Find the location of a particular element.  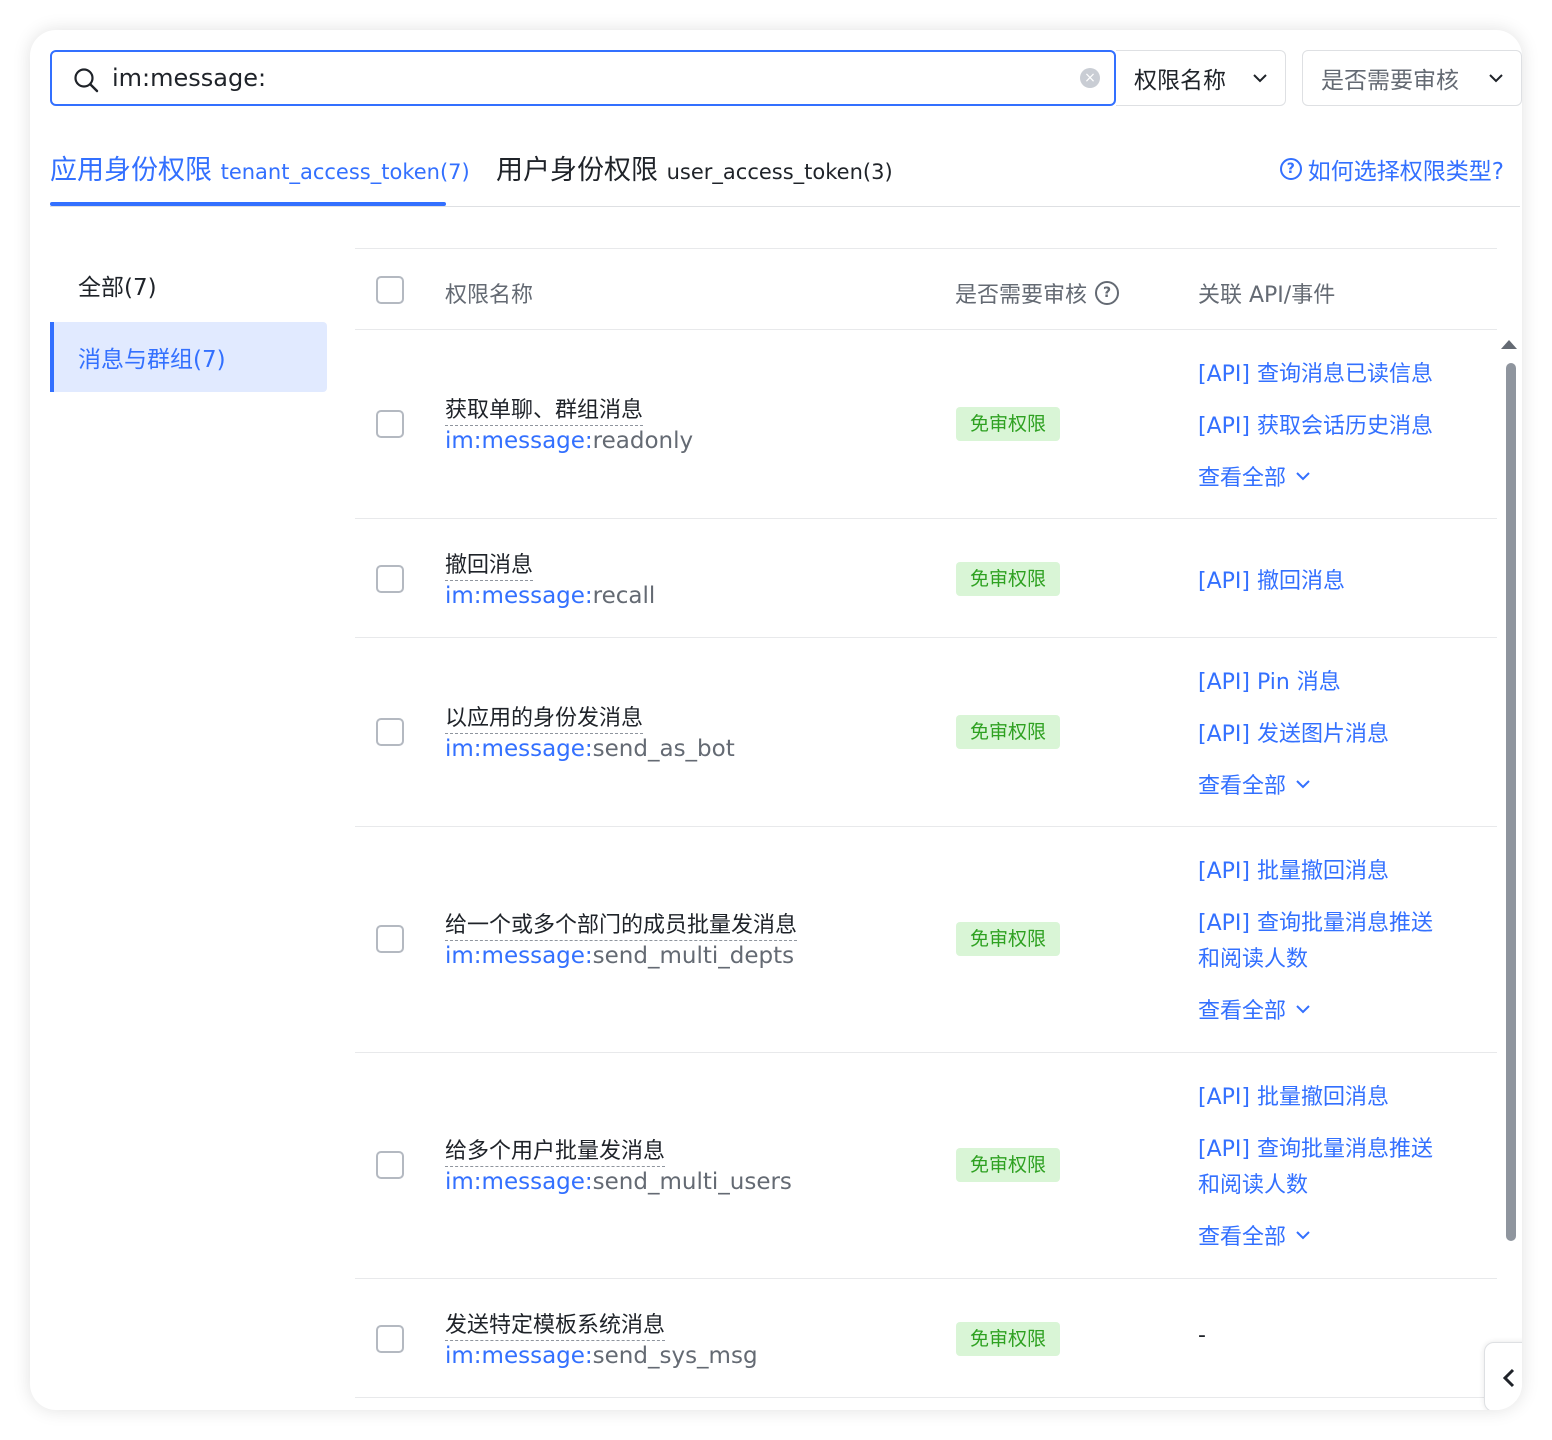

help-link: ? 如何选择权限类型? is located at coordinates (1391, 169).